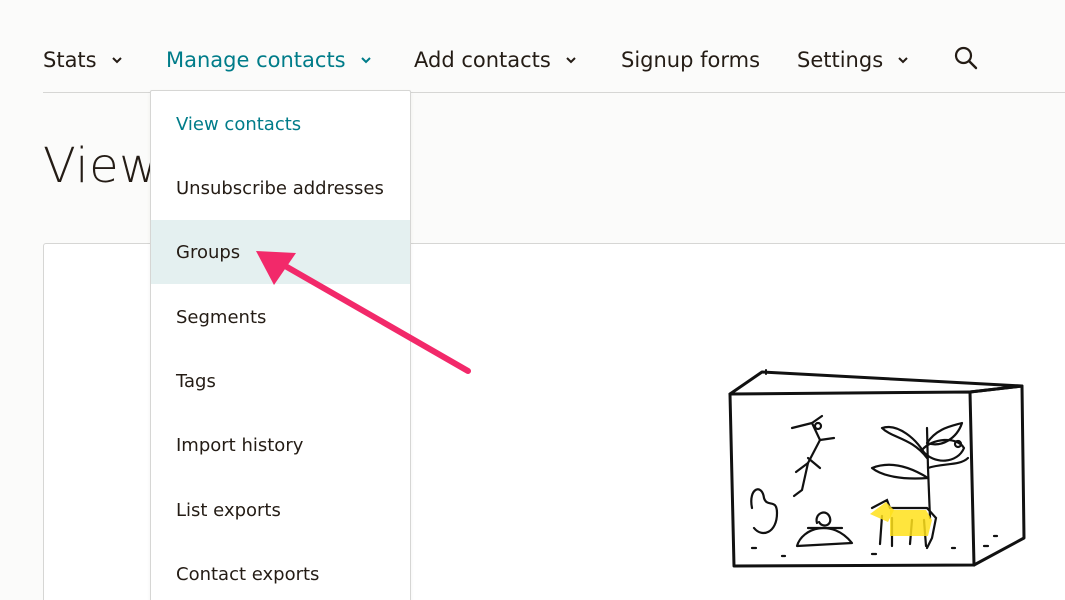 Image resolution: width=1065 pixels, height=600 pixels. I want to click on nav-stats: Stats, so click(83, 60).